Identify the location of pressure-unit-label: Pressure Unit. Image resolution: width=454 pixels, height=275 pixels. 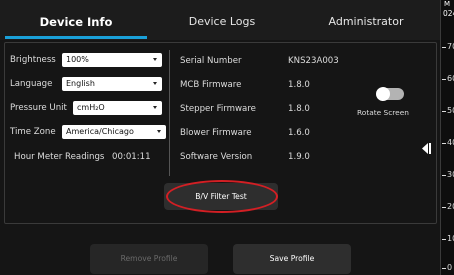
(38, 108).